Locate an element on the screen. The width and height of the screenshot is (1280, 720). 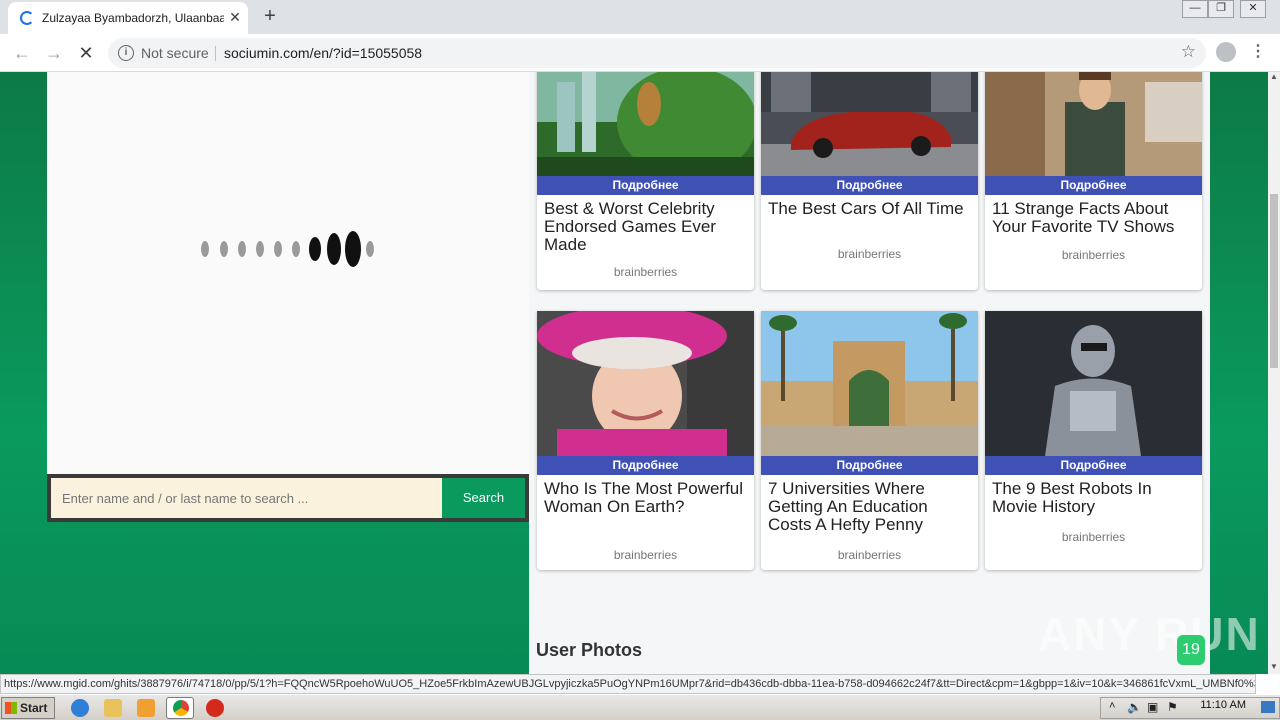
card-title: The Best Cars Of All Time is located at coordinates (870, 209).